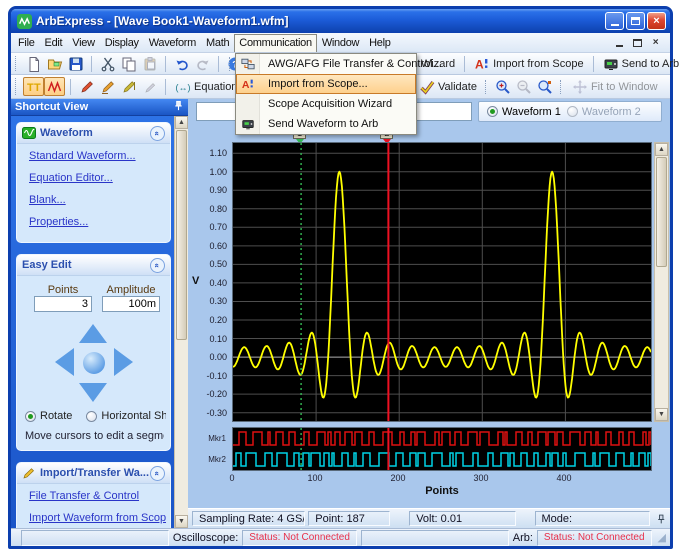  I want to click on horizontal-shift-radio-label: Horizontal Shi, so click(133, 416).